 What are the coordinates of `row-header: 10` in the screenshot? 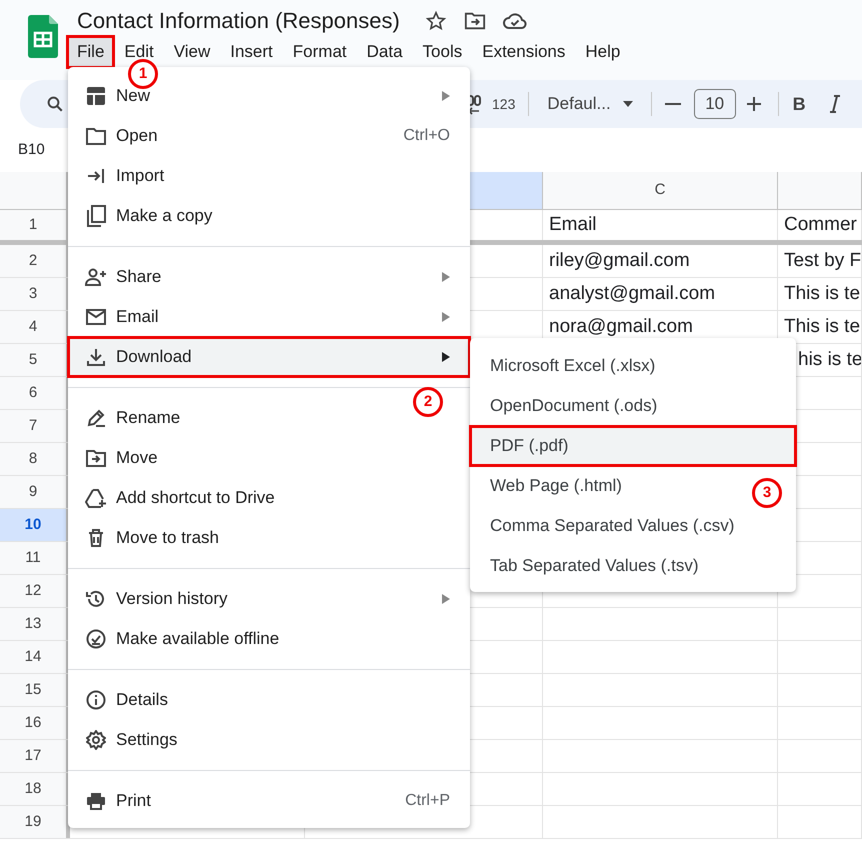 It's located at (35, 525).